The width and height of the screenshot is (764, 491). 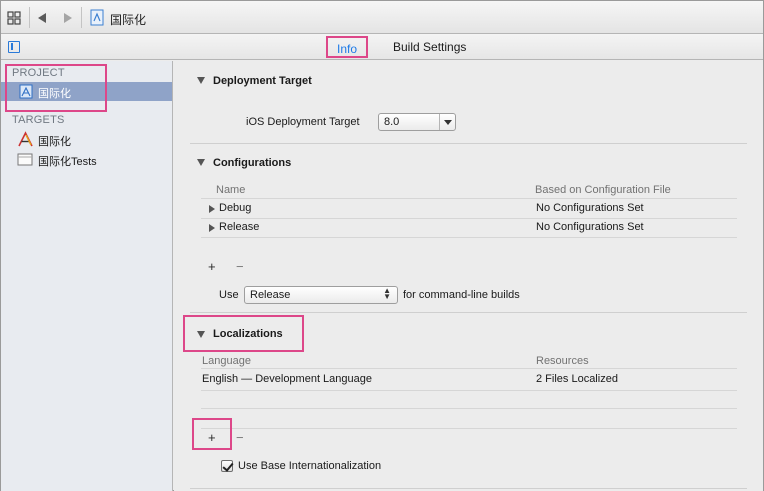 What do you see at coordinates (42, 18) in the screenshot?
I see `back-arrow-icon` at bounding box center [42, 18].